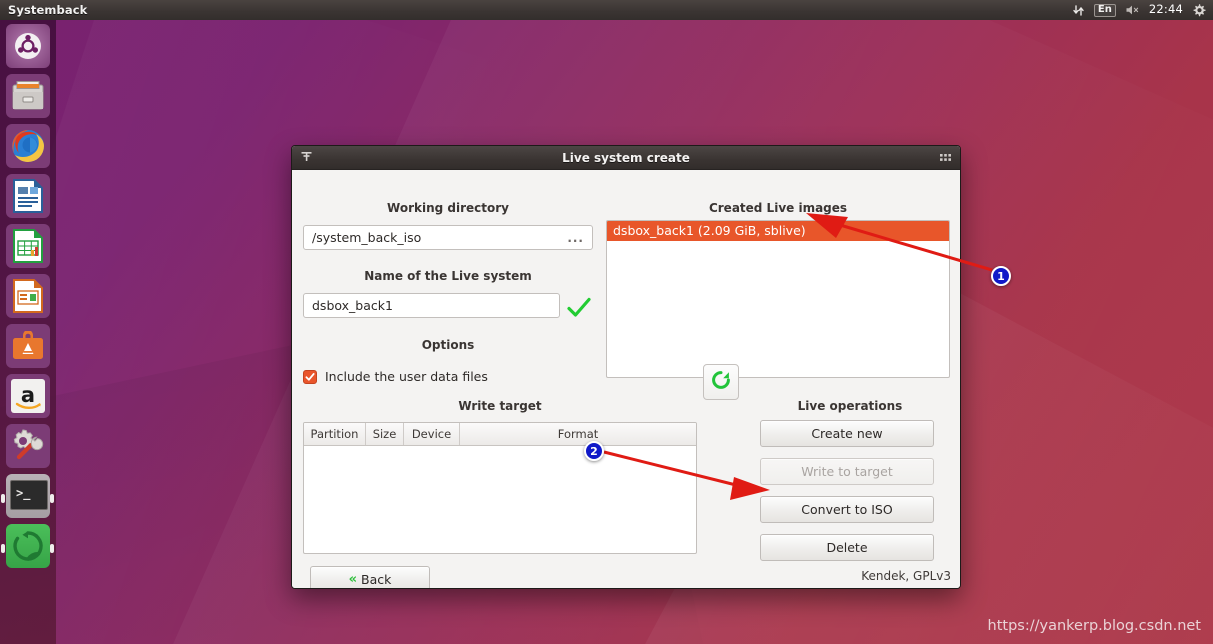 This screenshot has height=644, width=1213. I want to click on launcher-item-system-settings, so click(28, 446).